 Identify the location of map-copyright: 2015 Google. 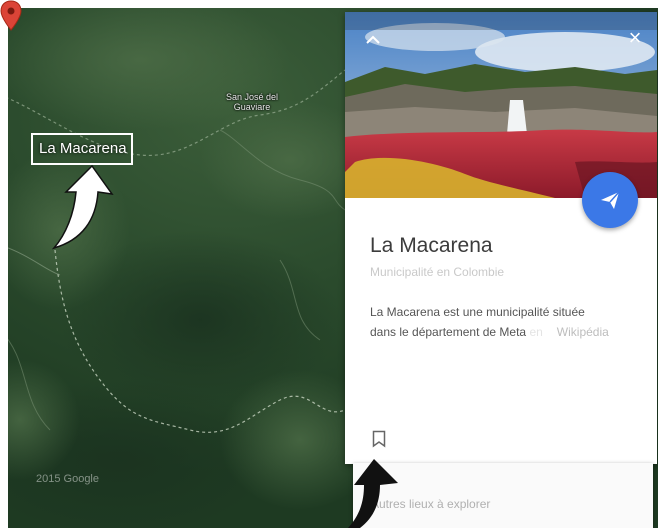
(67, 479).